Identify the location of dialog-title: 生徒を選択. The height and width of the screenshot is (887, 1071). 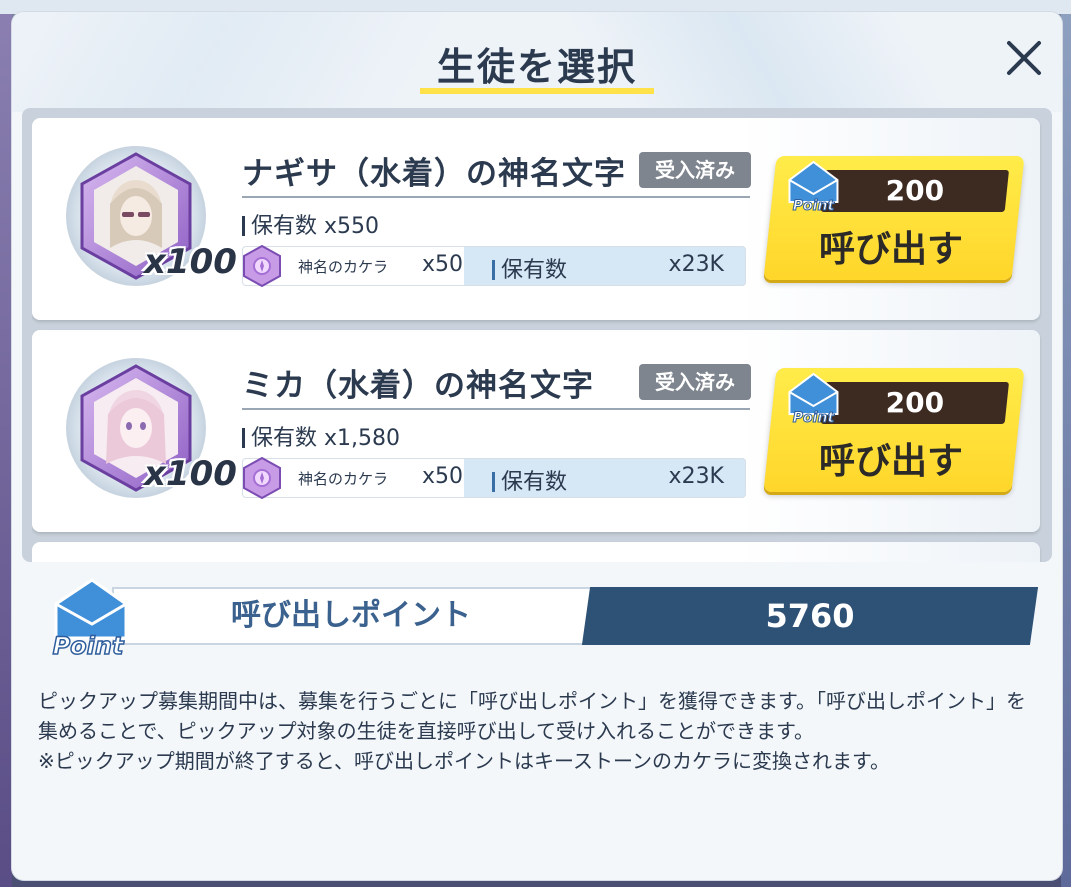
(536, 67).